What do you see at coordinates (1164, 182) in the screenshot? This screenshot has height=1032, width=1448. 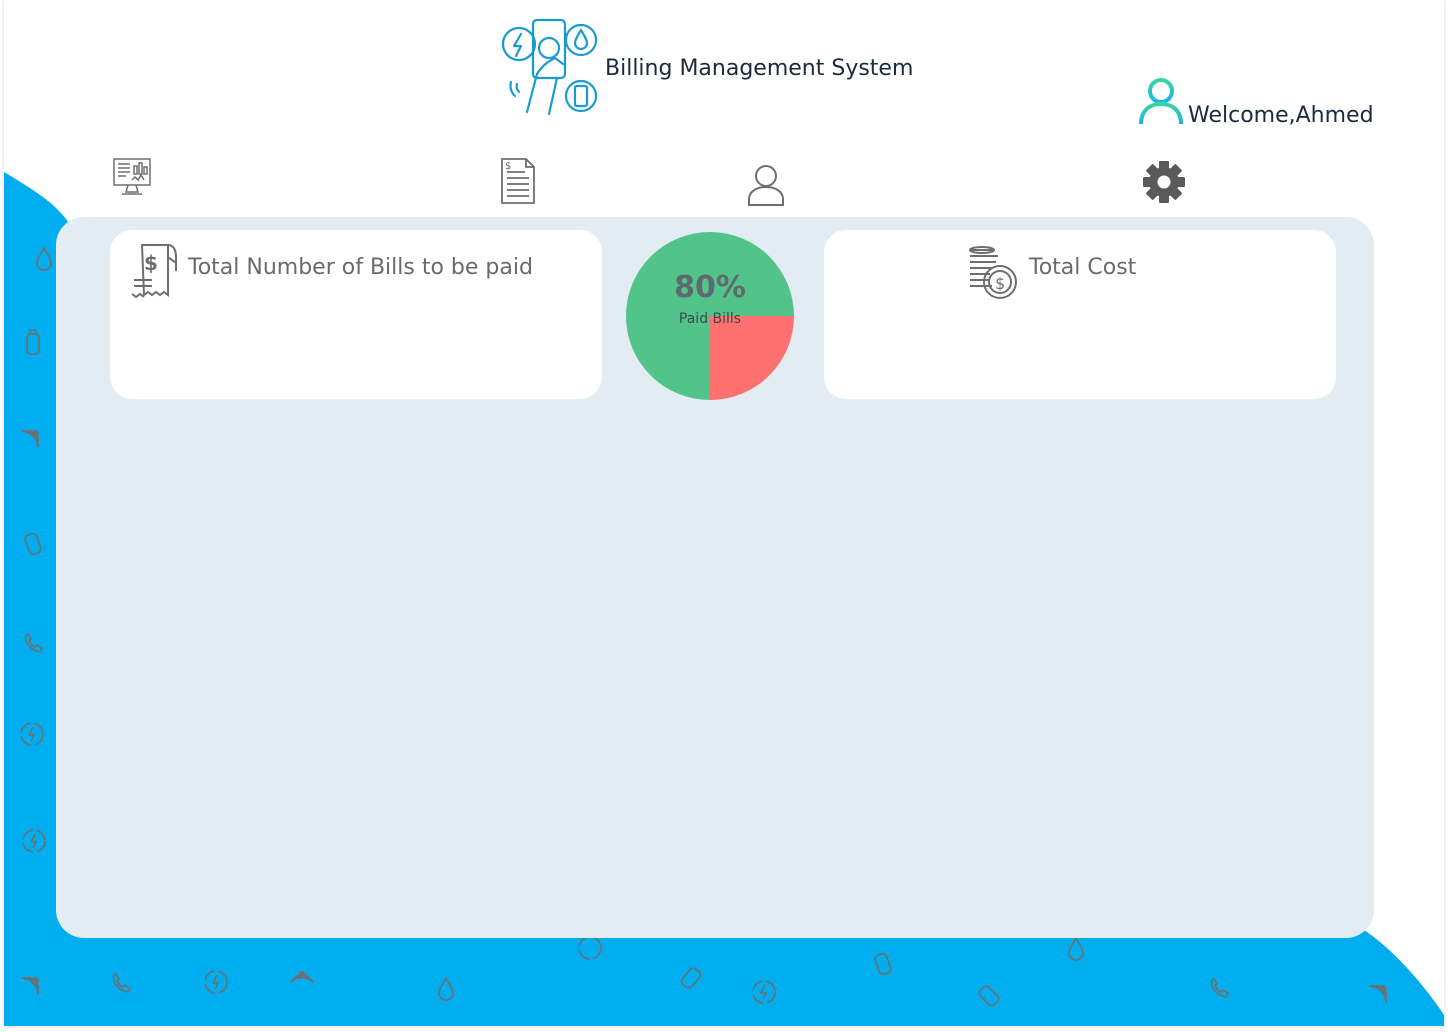 I see `nav-settings-gear-icon` at bounding box center [1164, 182].